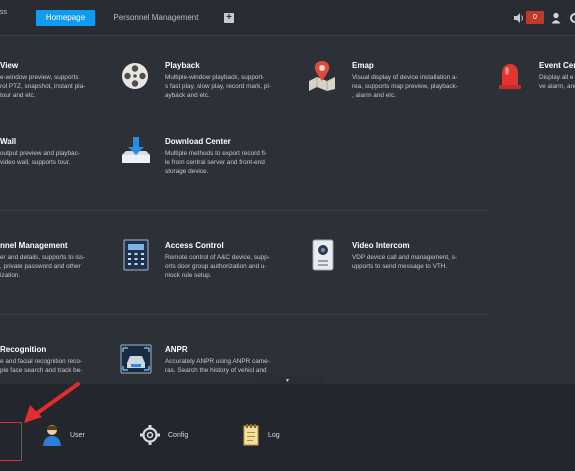  What do you see at coordinates (519, 18) in the screenshot?
I see `speaker-icon` at bounding box center [519, 18].